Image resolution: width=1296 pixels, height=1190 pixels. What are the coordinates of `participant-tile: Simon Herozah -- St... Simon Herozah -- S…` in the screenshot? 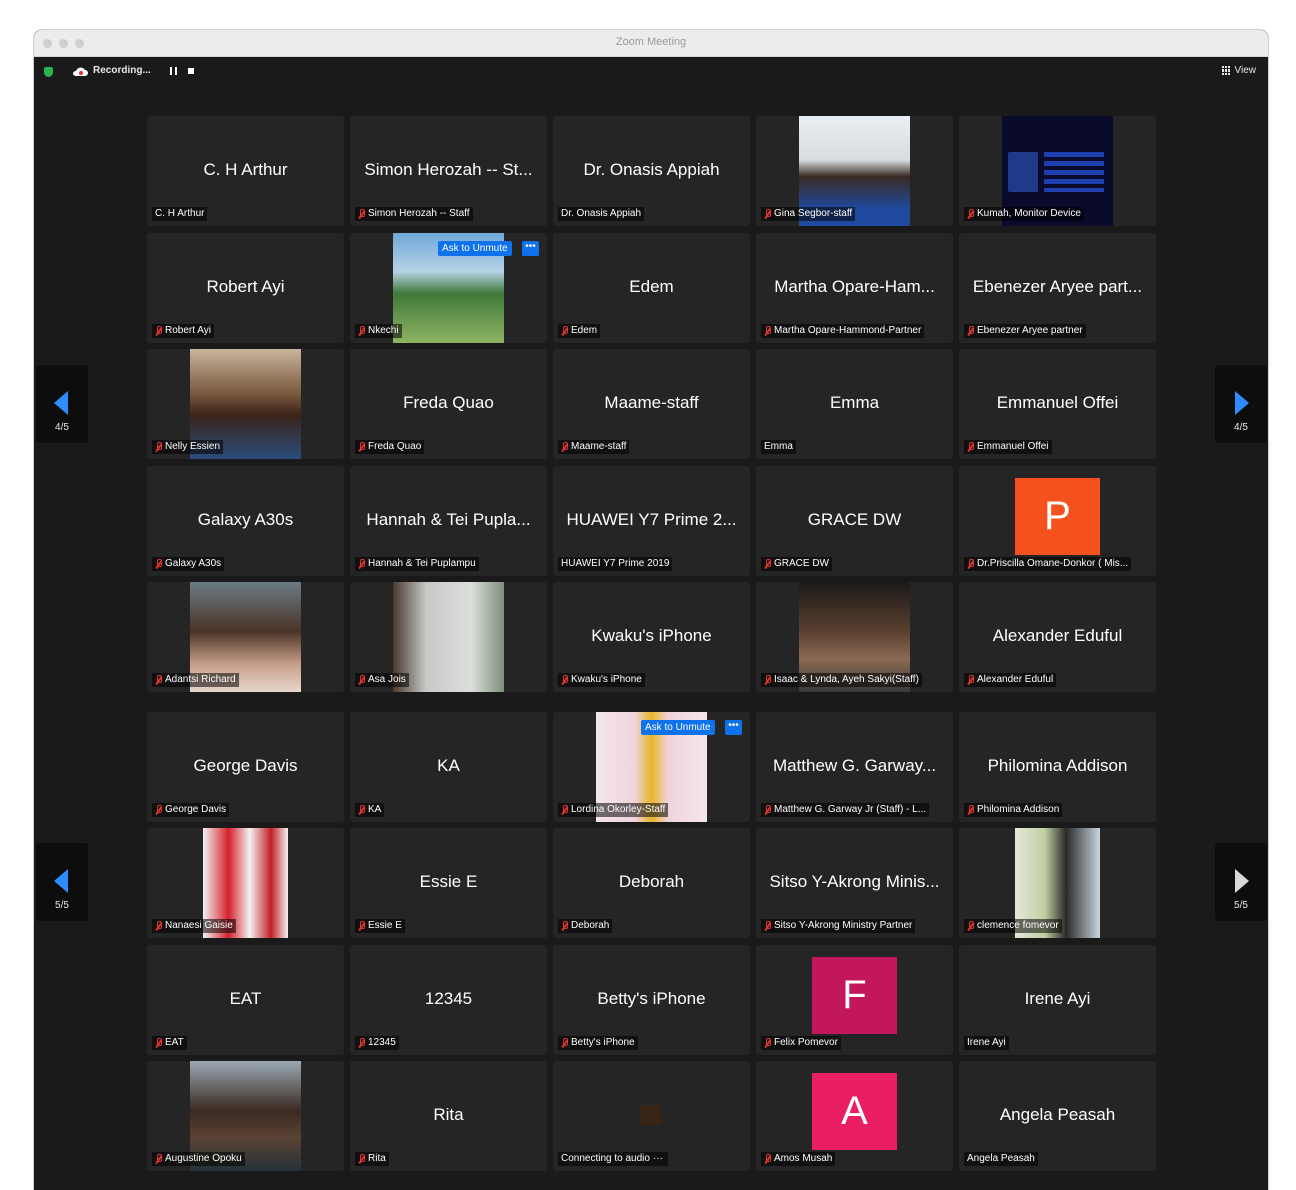 It's located at (448, 171).